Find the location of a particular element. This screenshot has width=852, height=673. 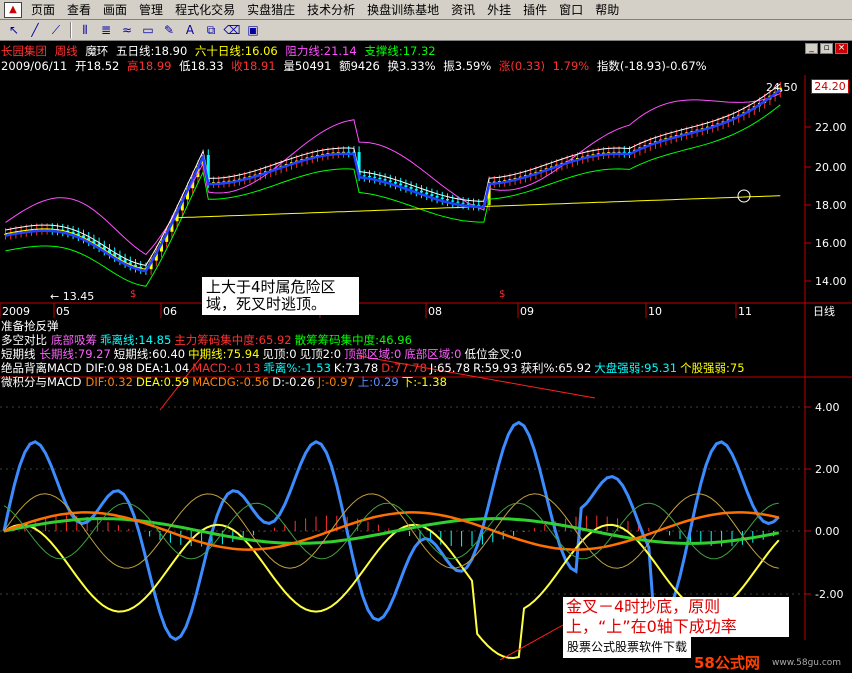

menu-item-6: 技术分析 is located at coordinates (331, 9).